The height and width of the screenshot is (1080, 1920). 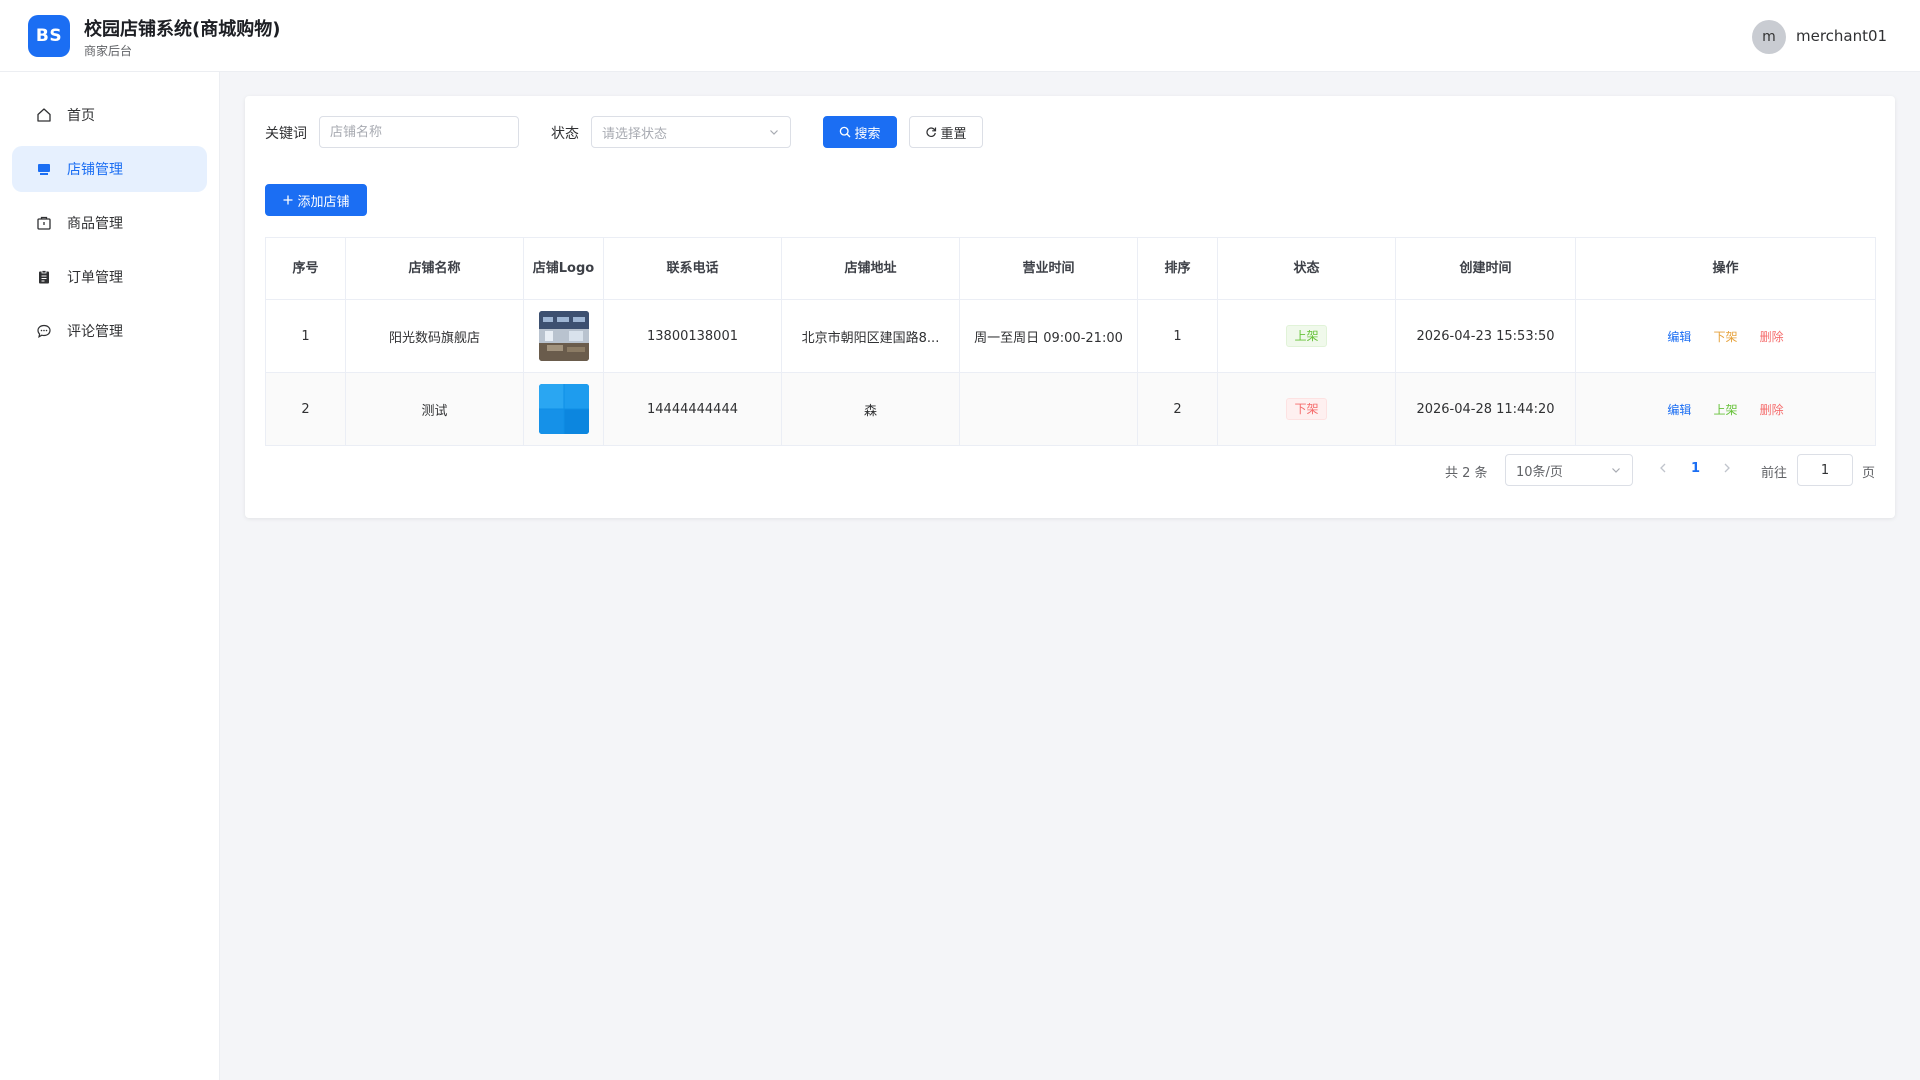 What do you see at coordinates (44, 223) in the screenshot?
I see `goods-icon` at bounding box center [44, 223].